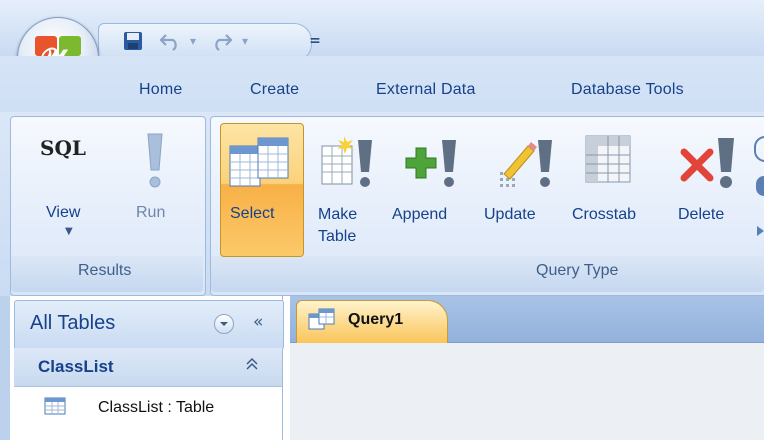 The image size is (764, 440). Describe the element at coordinates (258, 322) in the screenshot. I see `shutter-bar-collapse-icon: «` at that location.